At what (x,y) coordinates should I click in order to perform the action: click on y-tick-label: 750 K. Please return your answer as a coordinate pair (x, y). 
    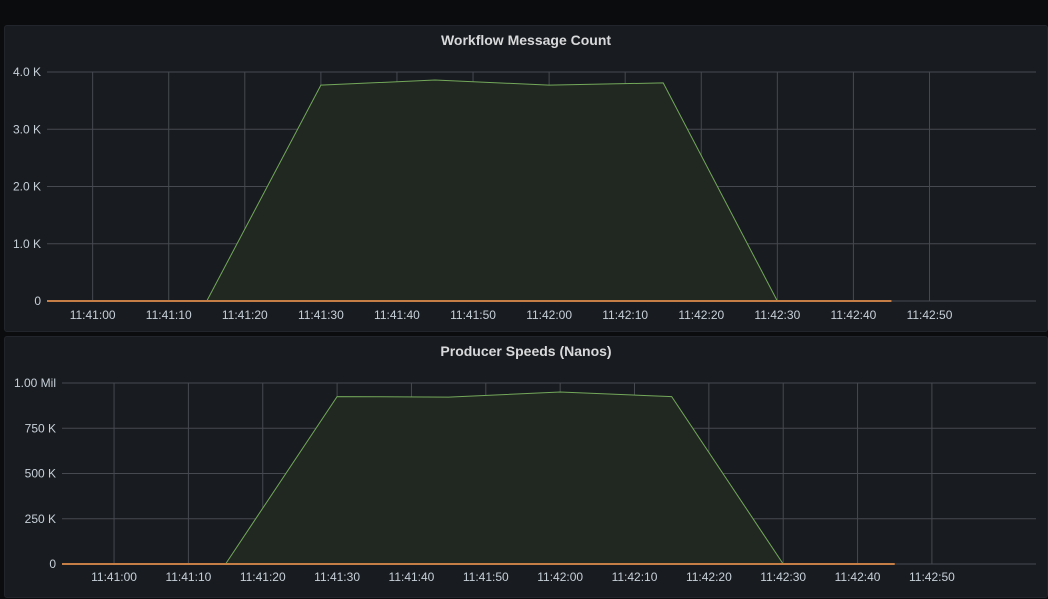
    Looking at the image, I should click on (40, 428).